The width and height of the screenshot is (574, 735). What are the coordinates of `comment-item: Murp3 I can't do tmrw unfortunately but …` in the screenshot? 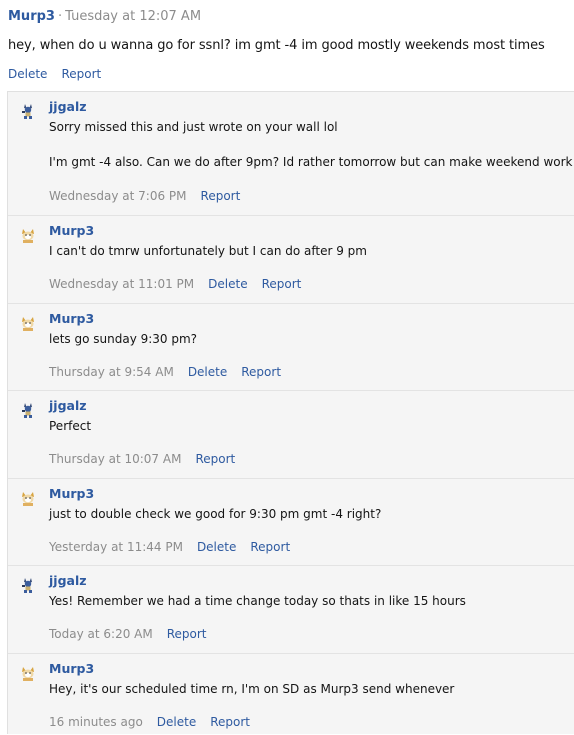 It's located at (291, 260).